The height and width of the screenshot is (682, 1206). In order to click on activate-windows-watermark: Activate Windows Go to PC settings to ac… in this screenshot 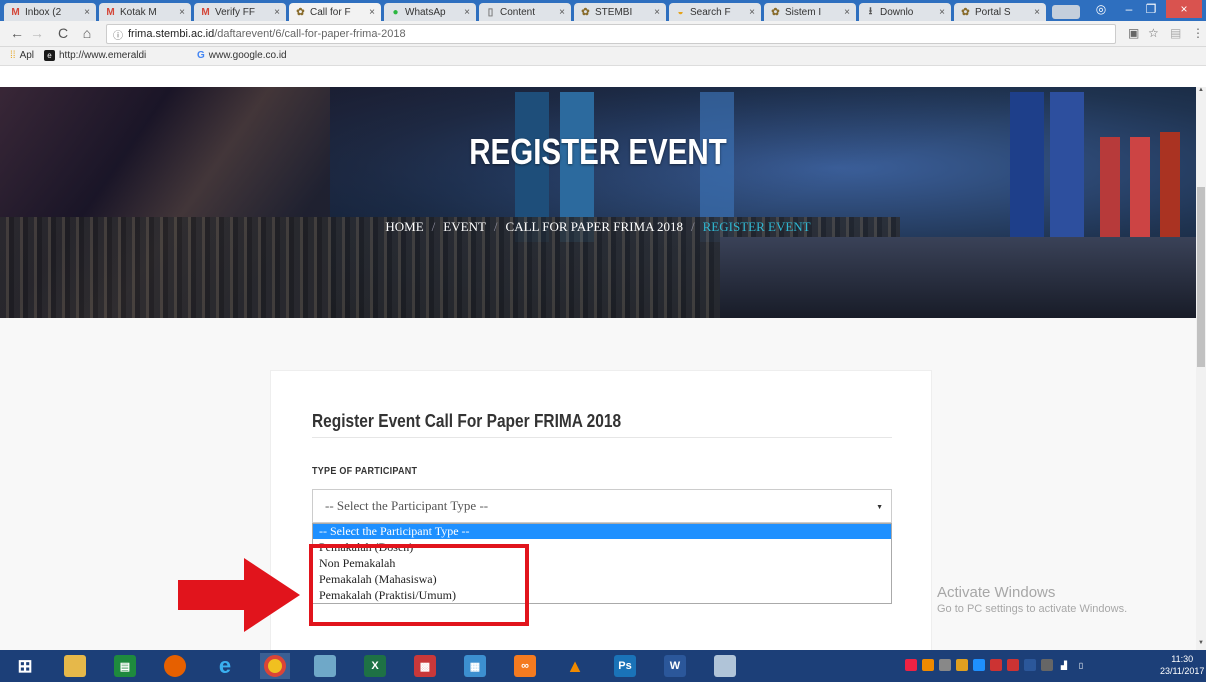, I will do `click(1032, 599)`.